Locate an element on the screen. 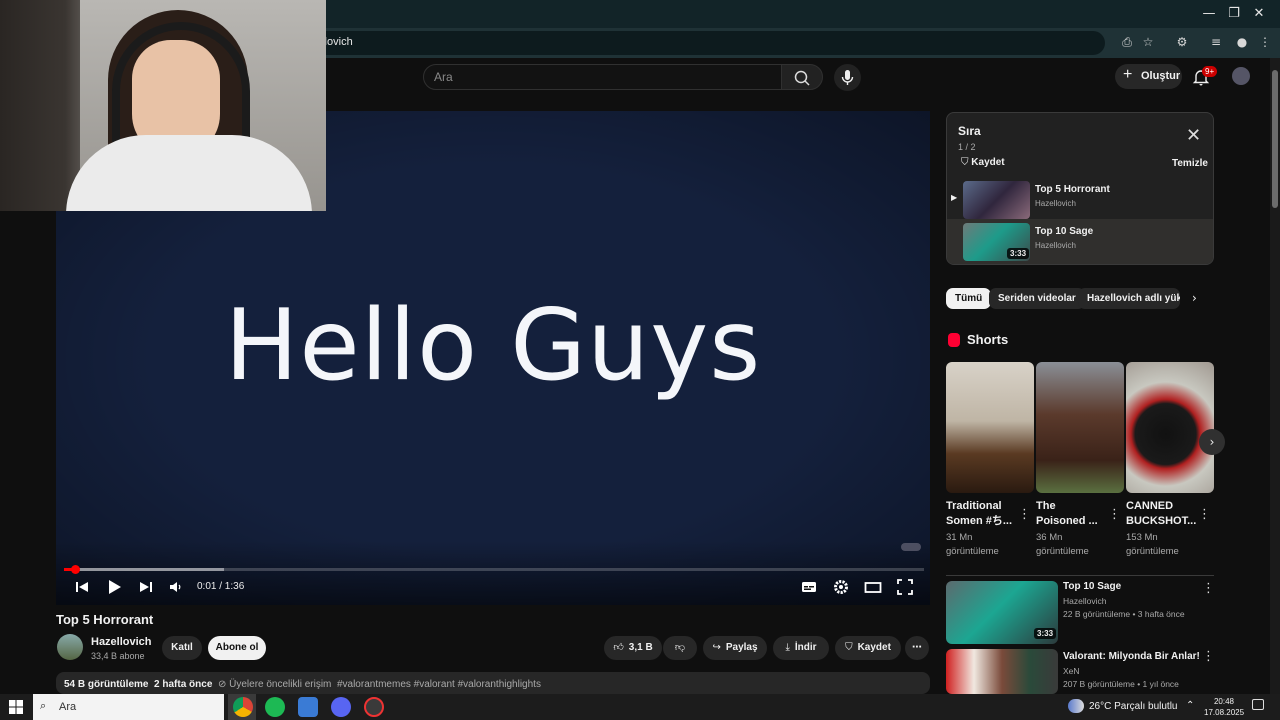  dislike-button: 👎︎ is located at coordinates (680, 648).